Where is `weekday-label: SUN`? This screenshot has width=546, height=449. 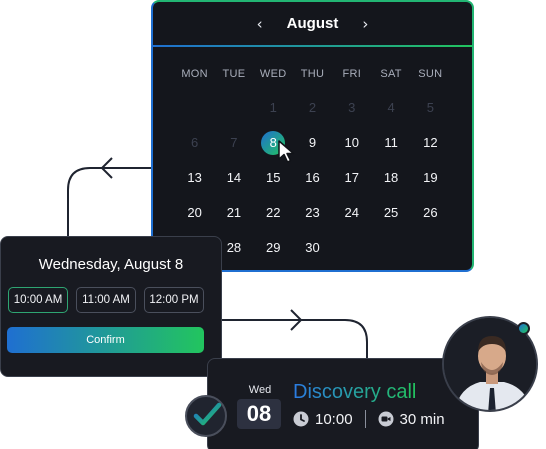 weekday-label: SUN is located at coordinates (430, 74).